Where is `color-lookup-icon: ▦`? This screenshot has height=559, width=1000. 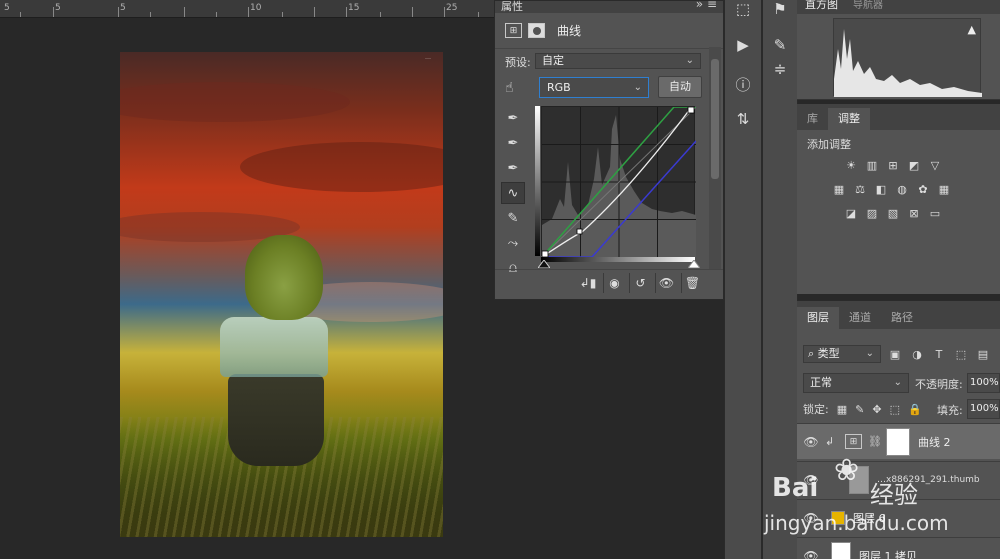 color-lookup-icon: ▦ is located at coordinates (944, 189).